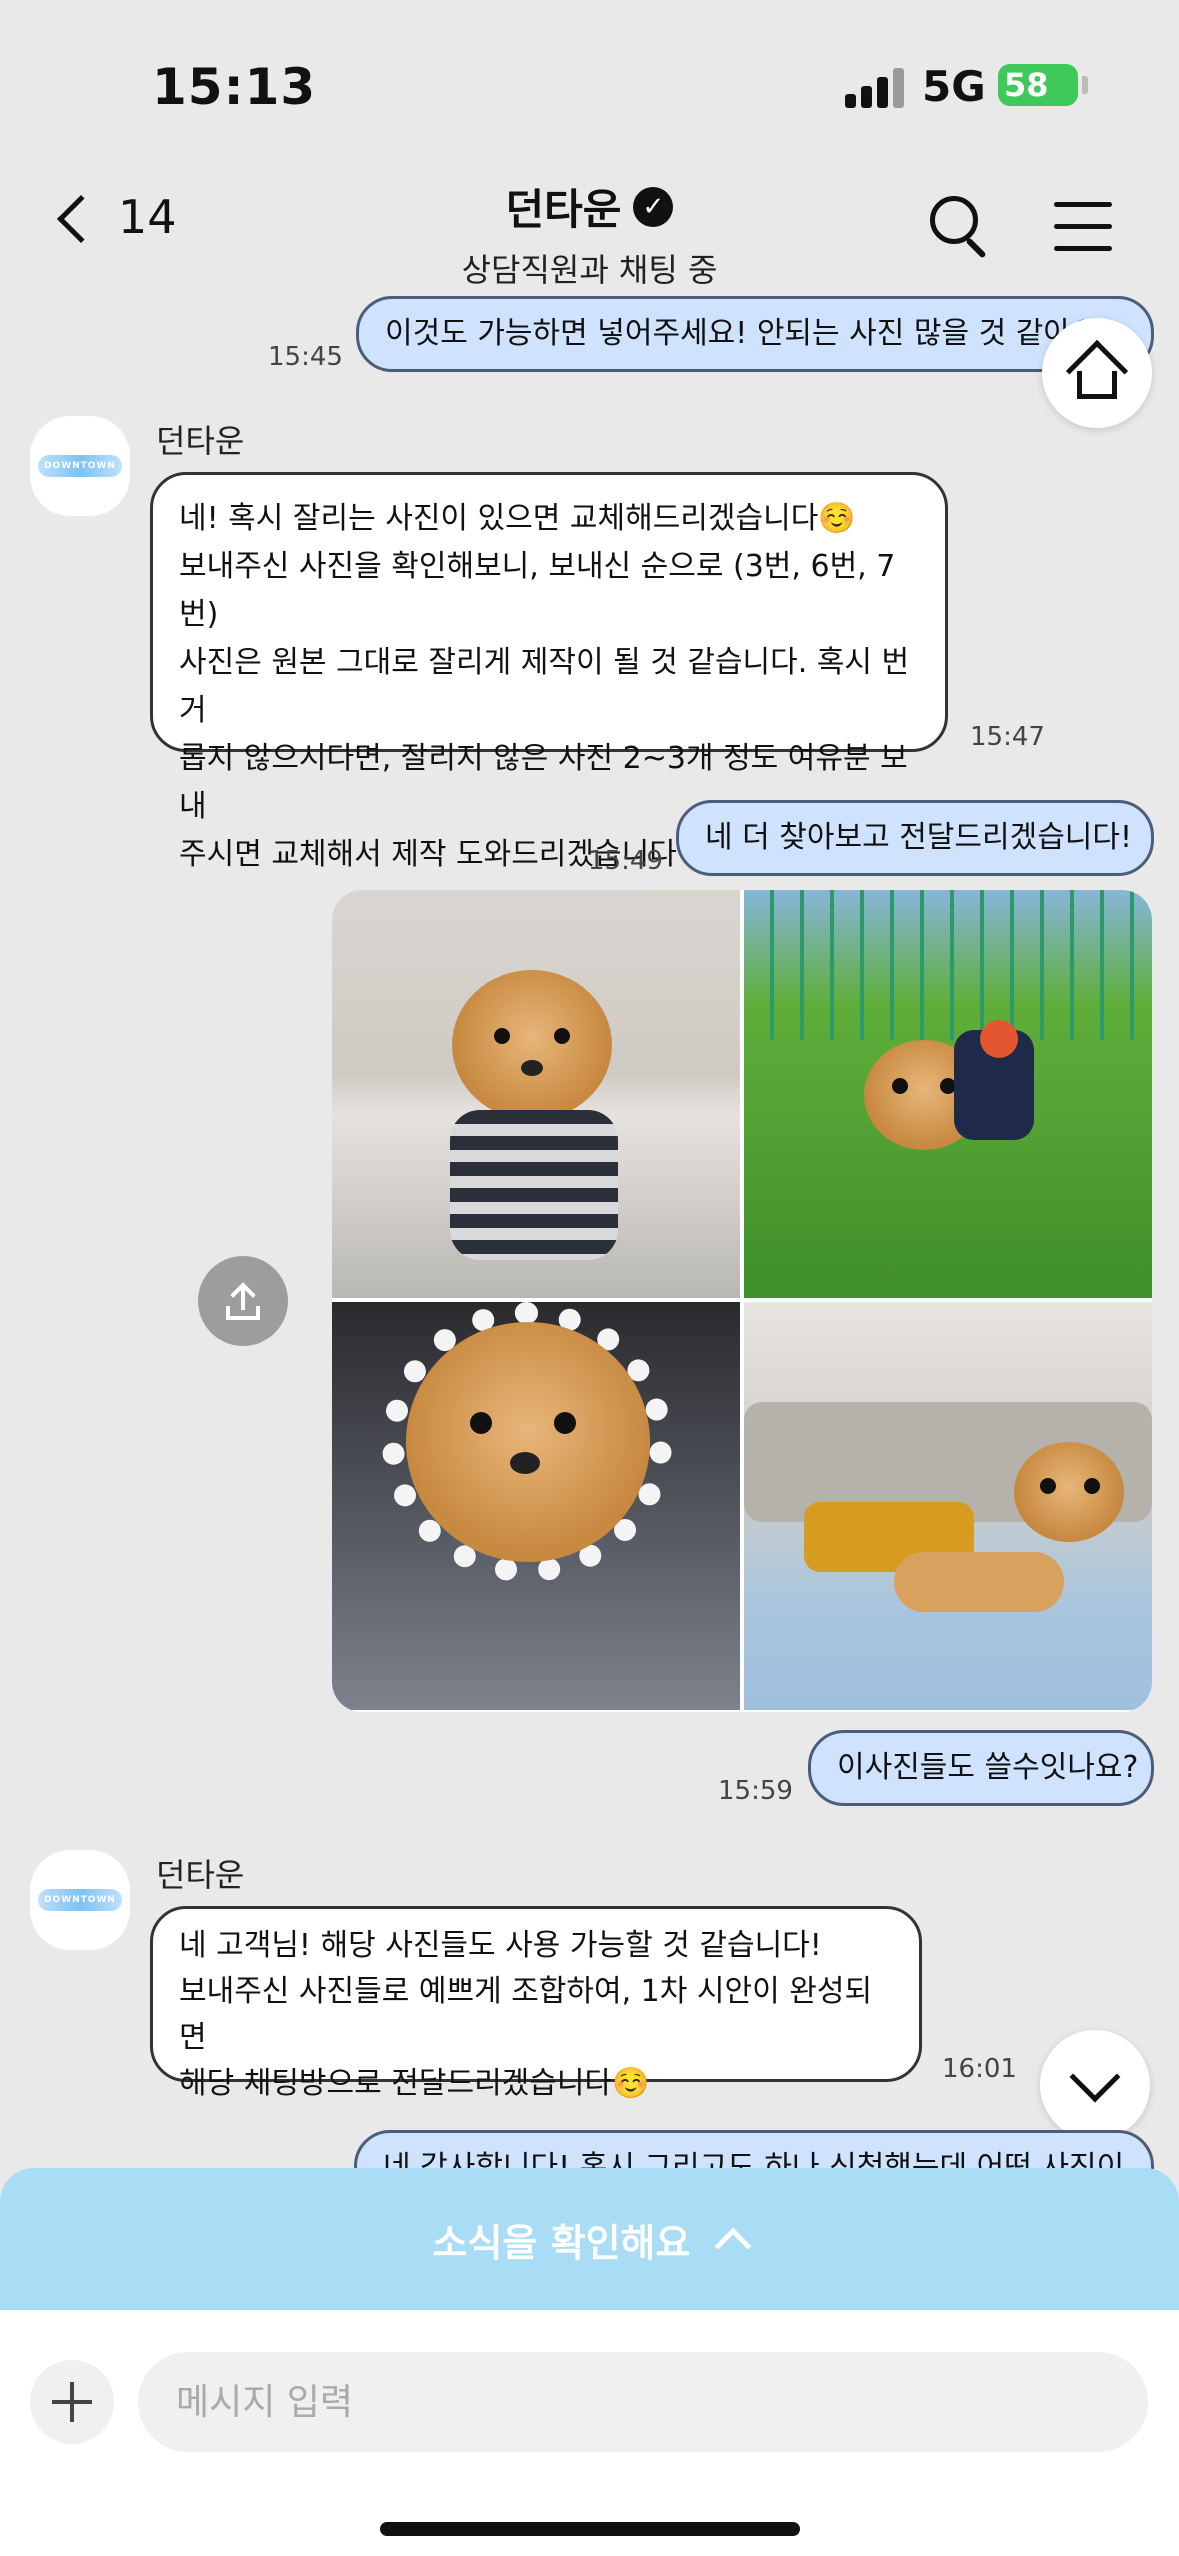  I want to click on battery-icon: 58, so click(1038, 85).